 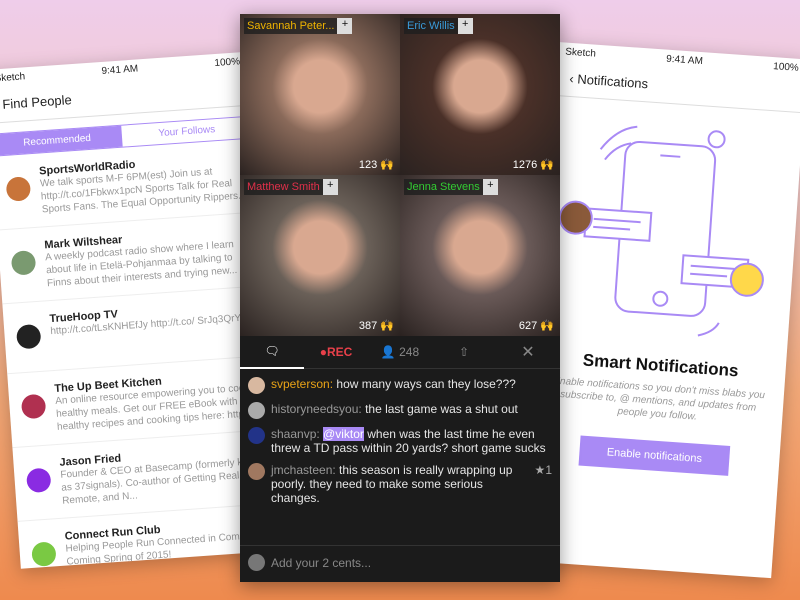 I want to click on username: historyneedsyou:, so click(x=316, y=409).